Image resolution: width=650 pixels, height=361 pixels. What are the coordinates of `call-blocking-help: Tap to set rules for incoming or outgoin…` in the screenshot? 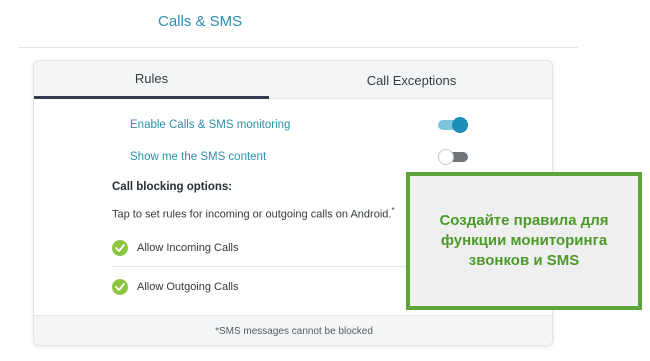 It's located at (253, 213).